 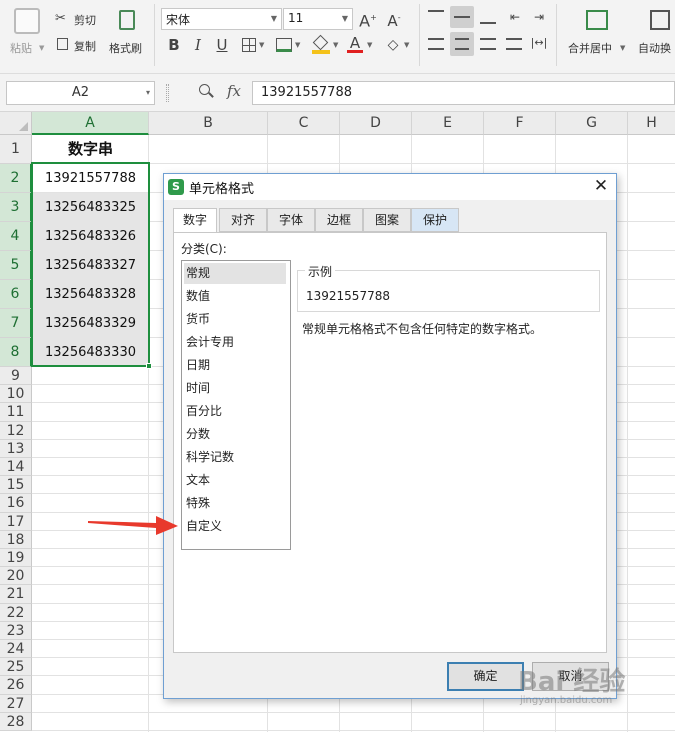 I want to click on row-header: 16, so click(x=16, y=503).